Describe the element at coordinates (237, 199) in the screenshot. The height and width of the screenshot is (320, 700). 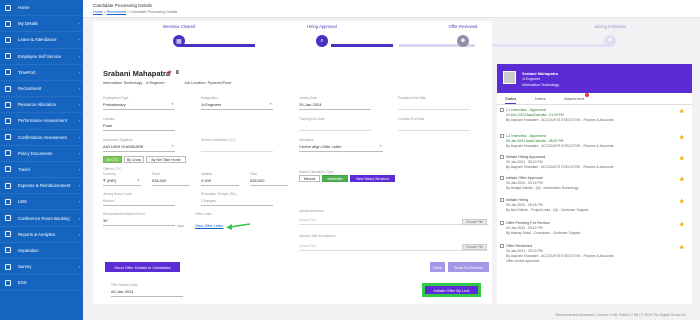
I see `relocation-charges-field: Relocation Charges (Rs.) Charges` at that location.